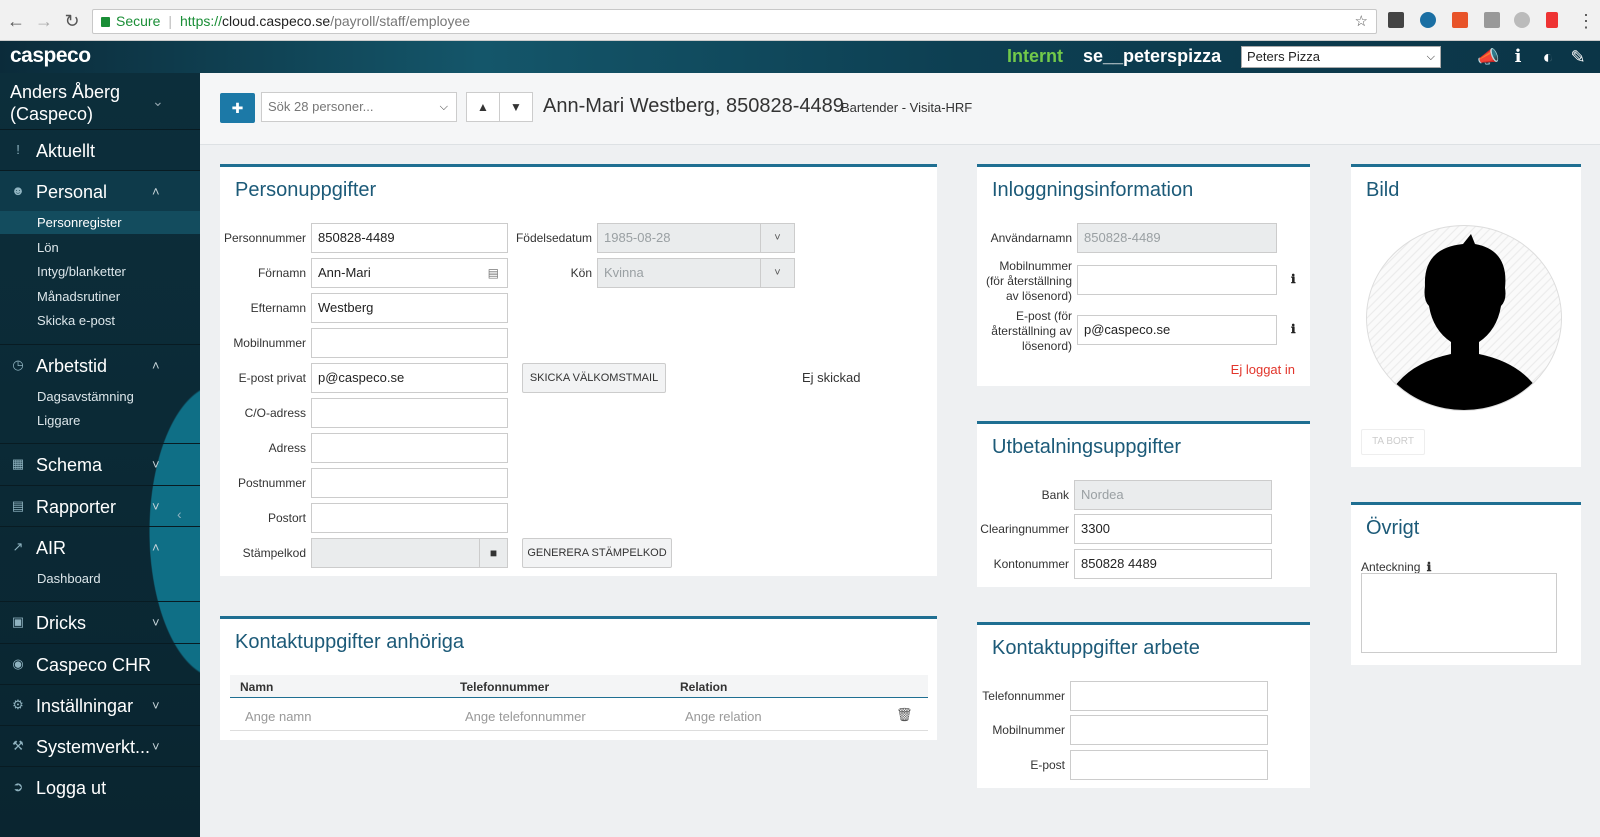 The width and height of the screenshot is (1600, 837). What do you see at coordinates (409, 553) in the screenshot?
I see `stampelkod-field: ■` at bounding box center [409, 553].